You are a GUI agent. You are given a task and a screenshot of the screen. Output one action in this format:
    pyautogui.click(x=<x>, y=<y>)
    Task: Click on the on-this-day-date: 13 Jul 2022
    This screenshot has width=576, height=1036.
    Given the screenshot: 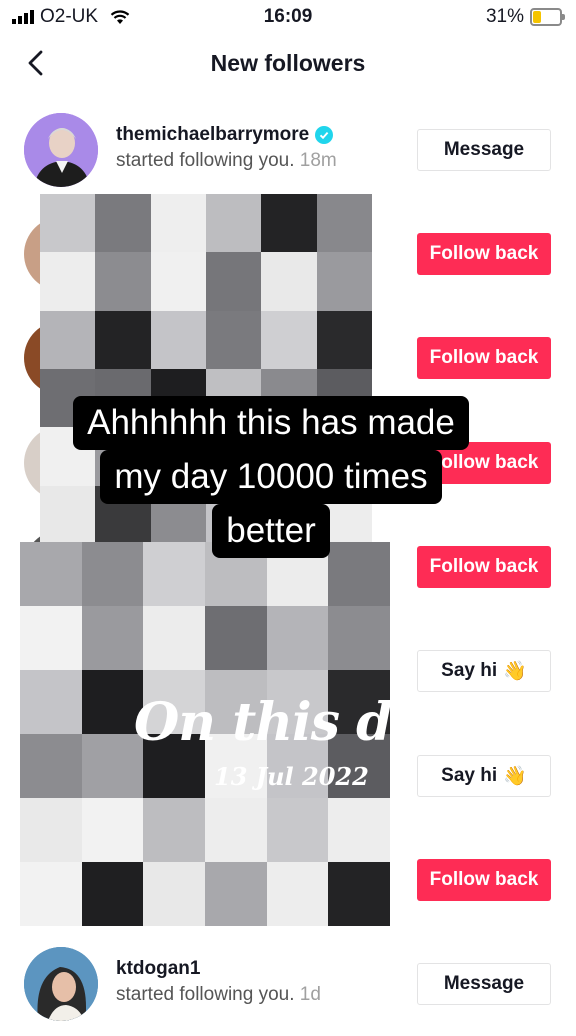 What is the action you would take?
    pyautogui.click(x=291, y=776)
    